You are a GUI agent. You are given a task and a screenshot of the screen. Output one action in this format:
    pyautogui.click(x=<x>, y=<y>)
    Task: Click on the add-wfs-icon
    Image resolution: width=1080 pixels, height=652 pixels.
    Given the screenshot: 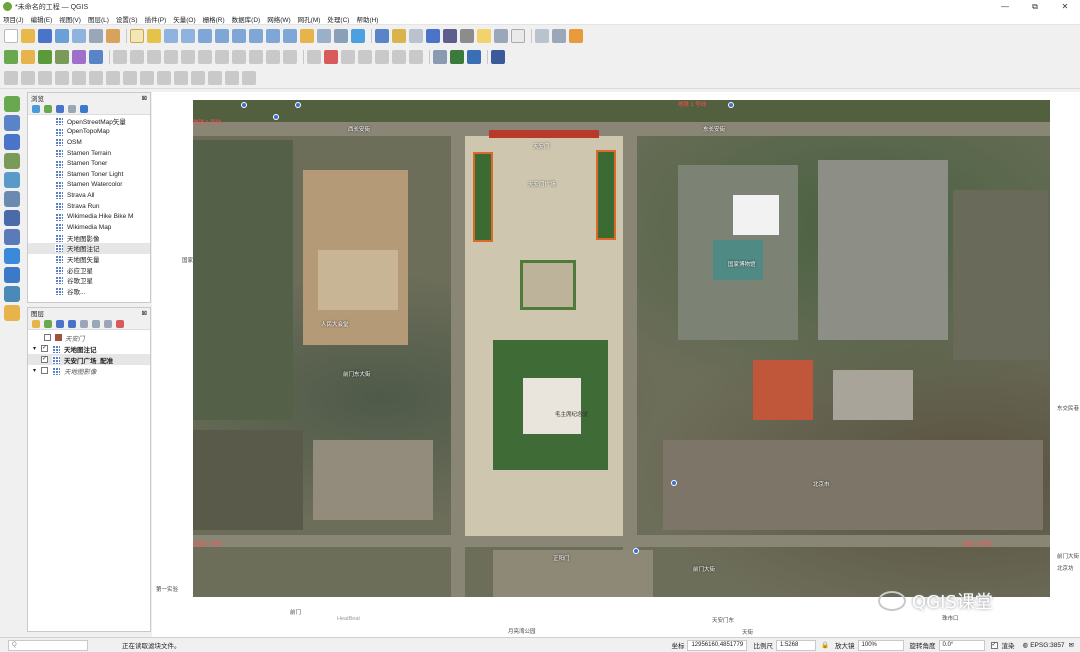 What is the action you would take?
    pyautogui.click(x=12, y=294)
    